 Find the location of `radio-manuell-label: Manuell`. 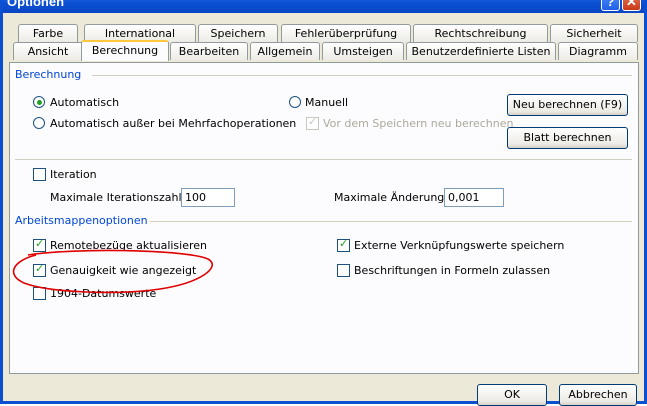

radio-manuell-label: Manuell is located at coordinates (326, 102).